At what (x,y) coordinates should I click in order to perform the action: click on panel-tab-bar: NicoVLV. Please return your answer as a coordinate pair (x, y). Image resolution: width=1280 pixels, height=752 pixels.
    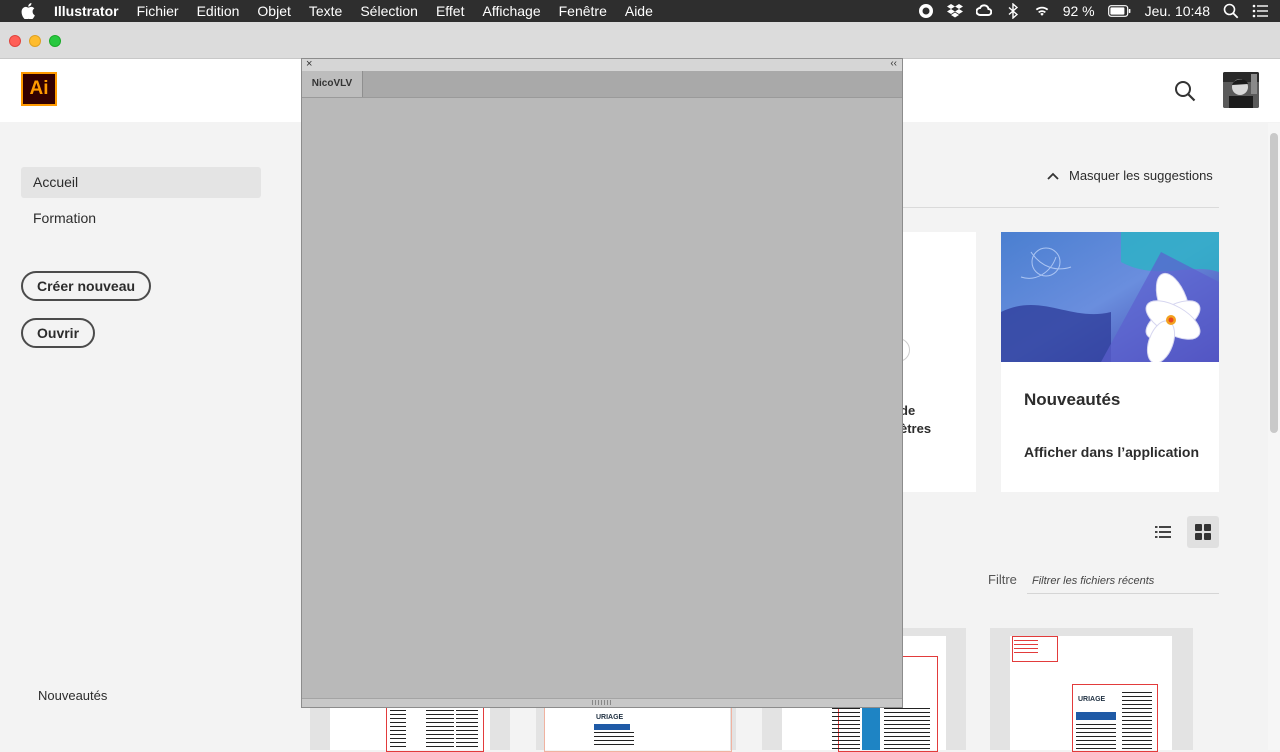
    Looking at the image, I should click on (602, 84).